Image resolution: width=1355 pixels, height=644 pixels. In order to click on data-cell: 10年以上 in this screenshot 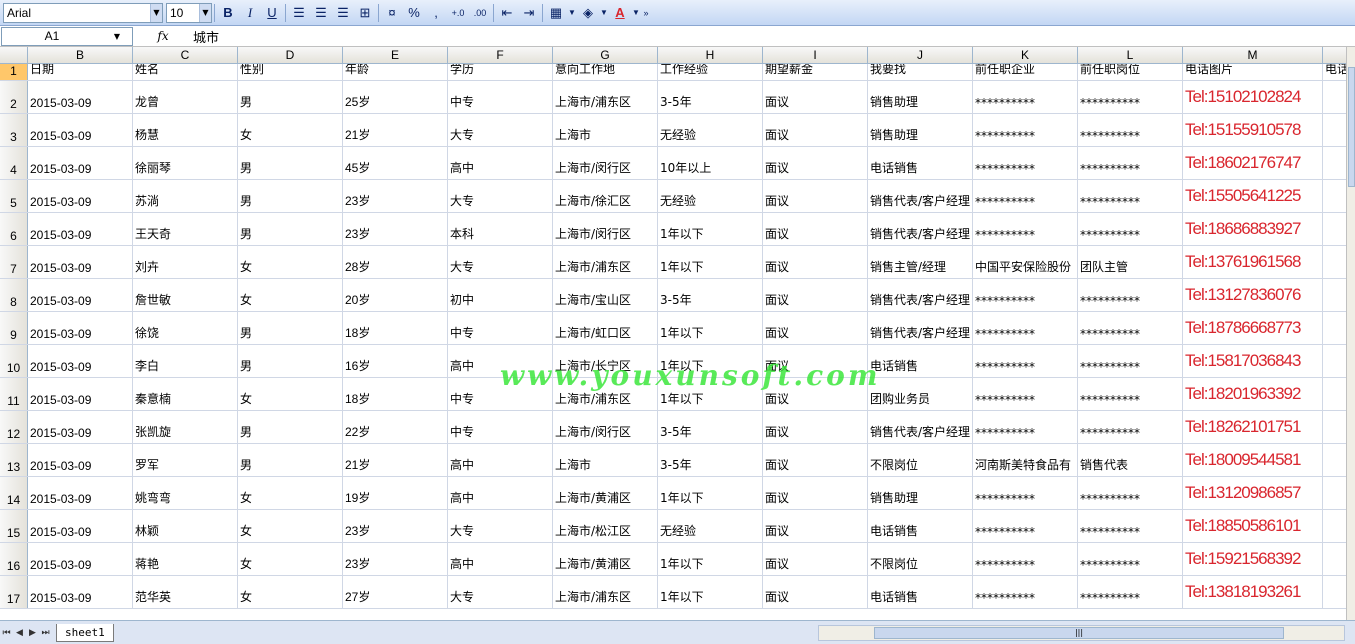, I will do `click(710, 163)`.